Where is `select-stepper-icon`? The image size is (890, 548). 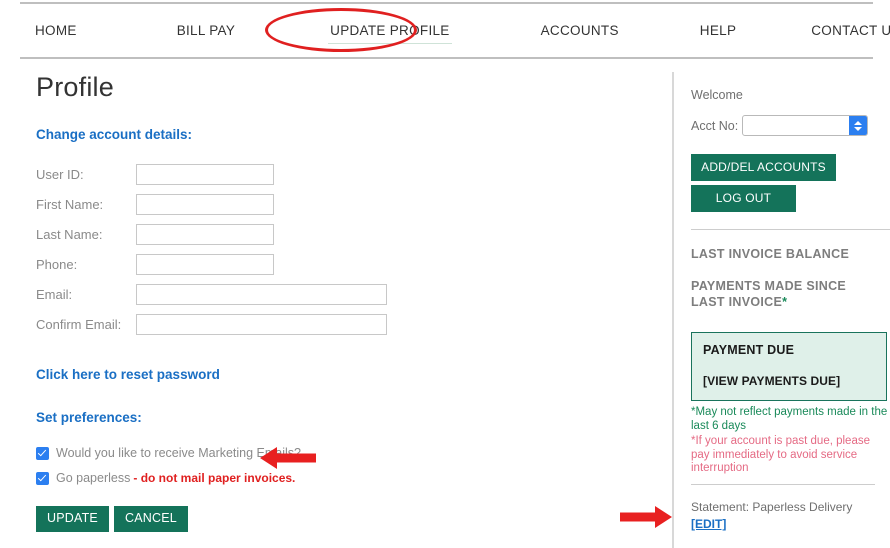
select-stepper-icon is located at coordinates (858, 125).